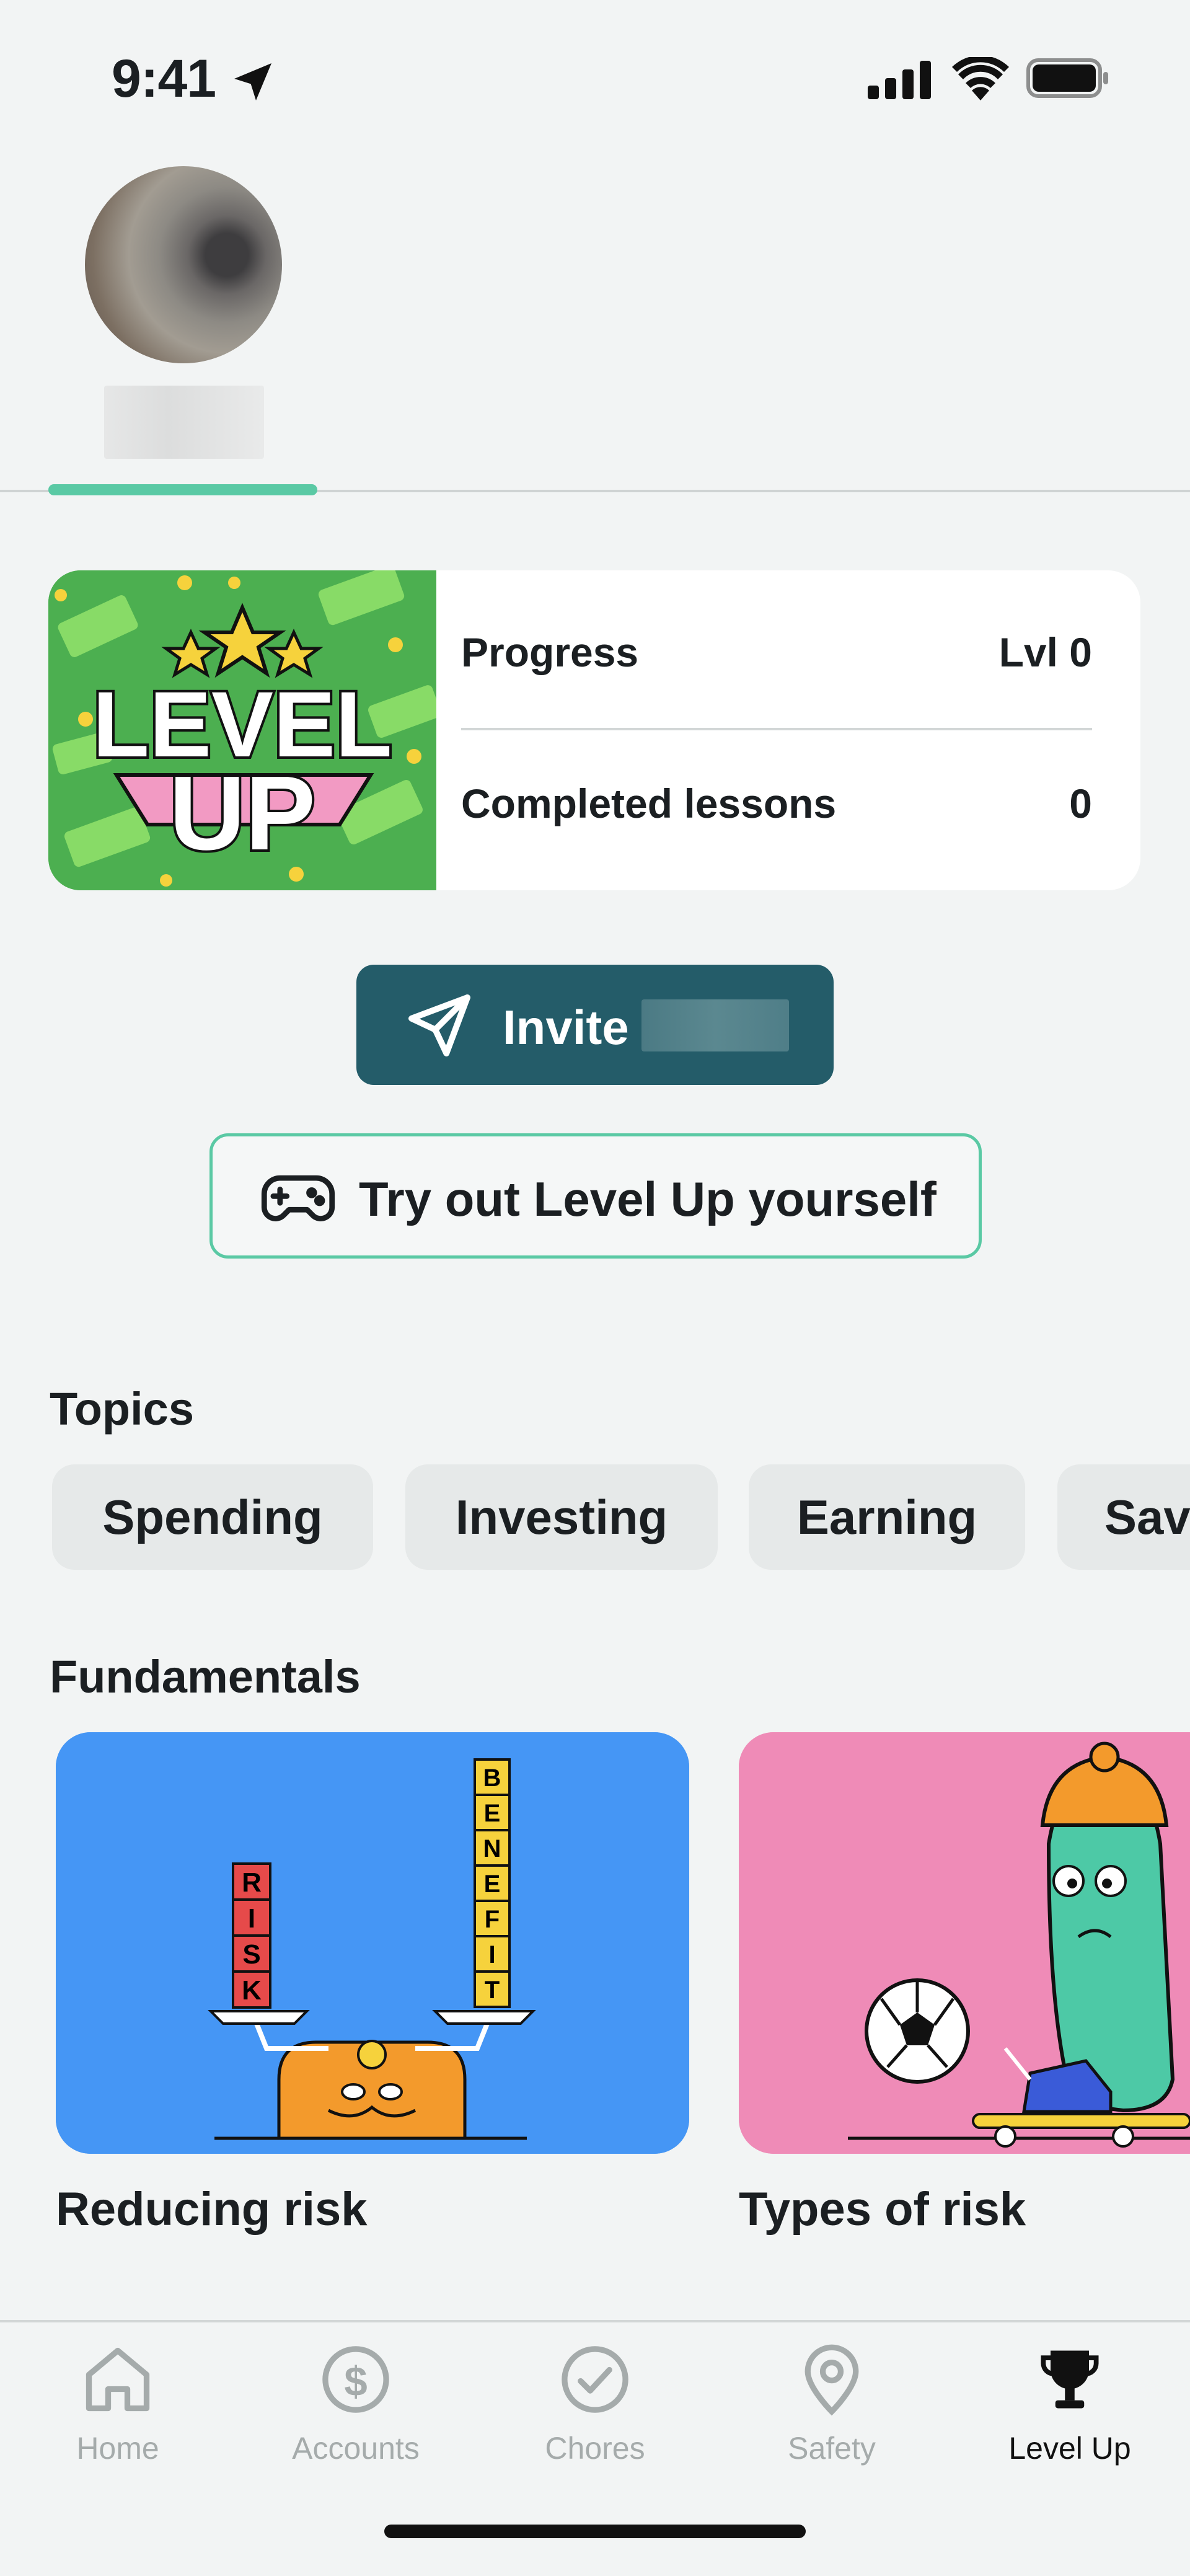 Image resolution: width=1190 pixels, height=2576 pixels. What do you see at coordinates (117, 2448) in the screenshot?
I see `nav-label-home: Home` at bounding box center [117, 2448].